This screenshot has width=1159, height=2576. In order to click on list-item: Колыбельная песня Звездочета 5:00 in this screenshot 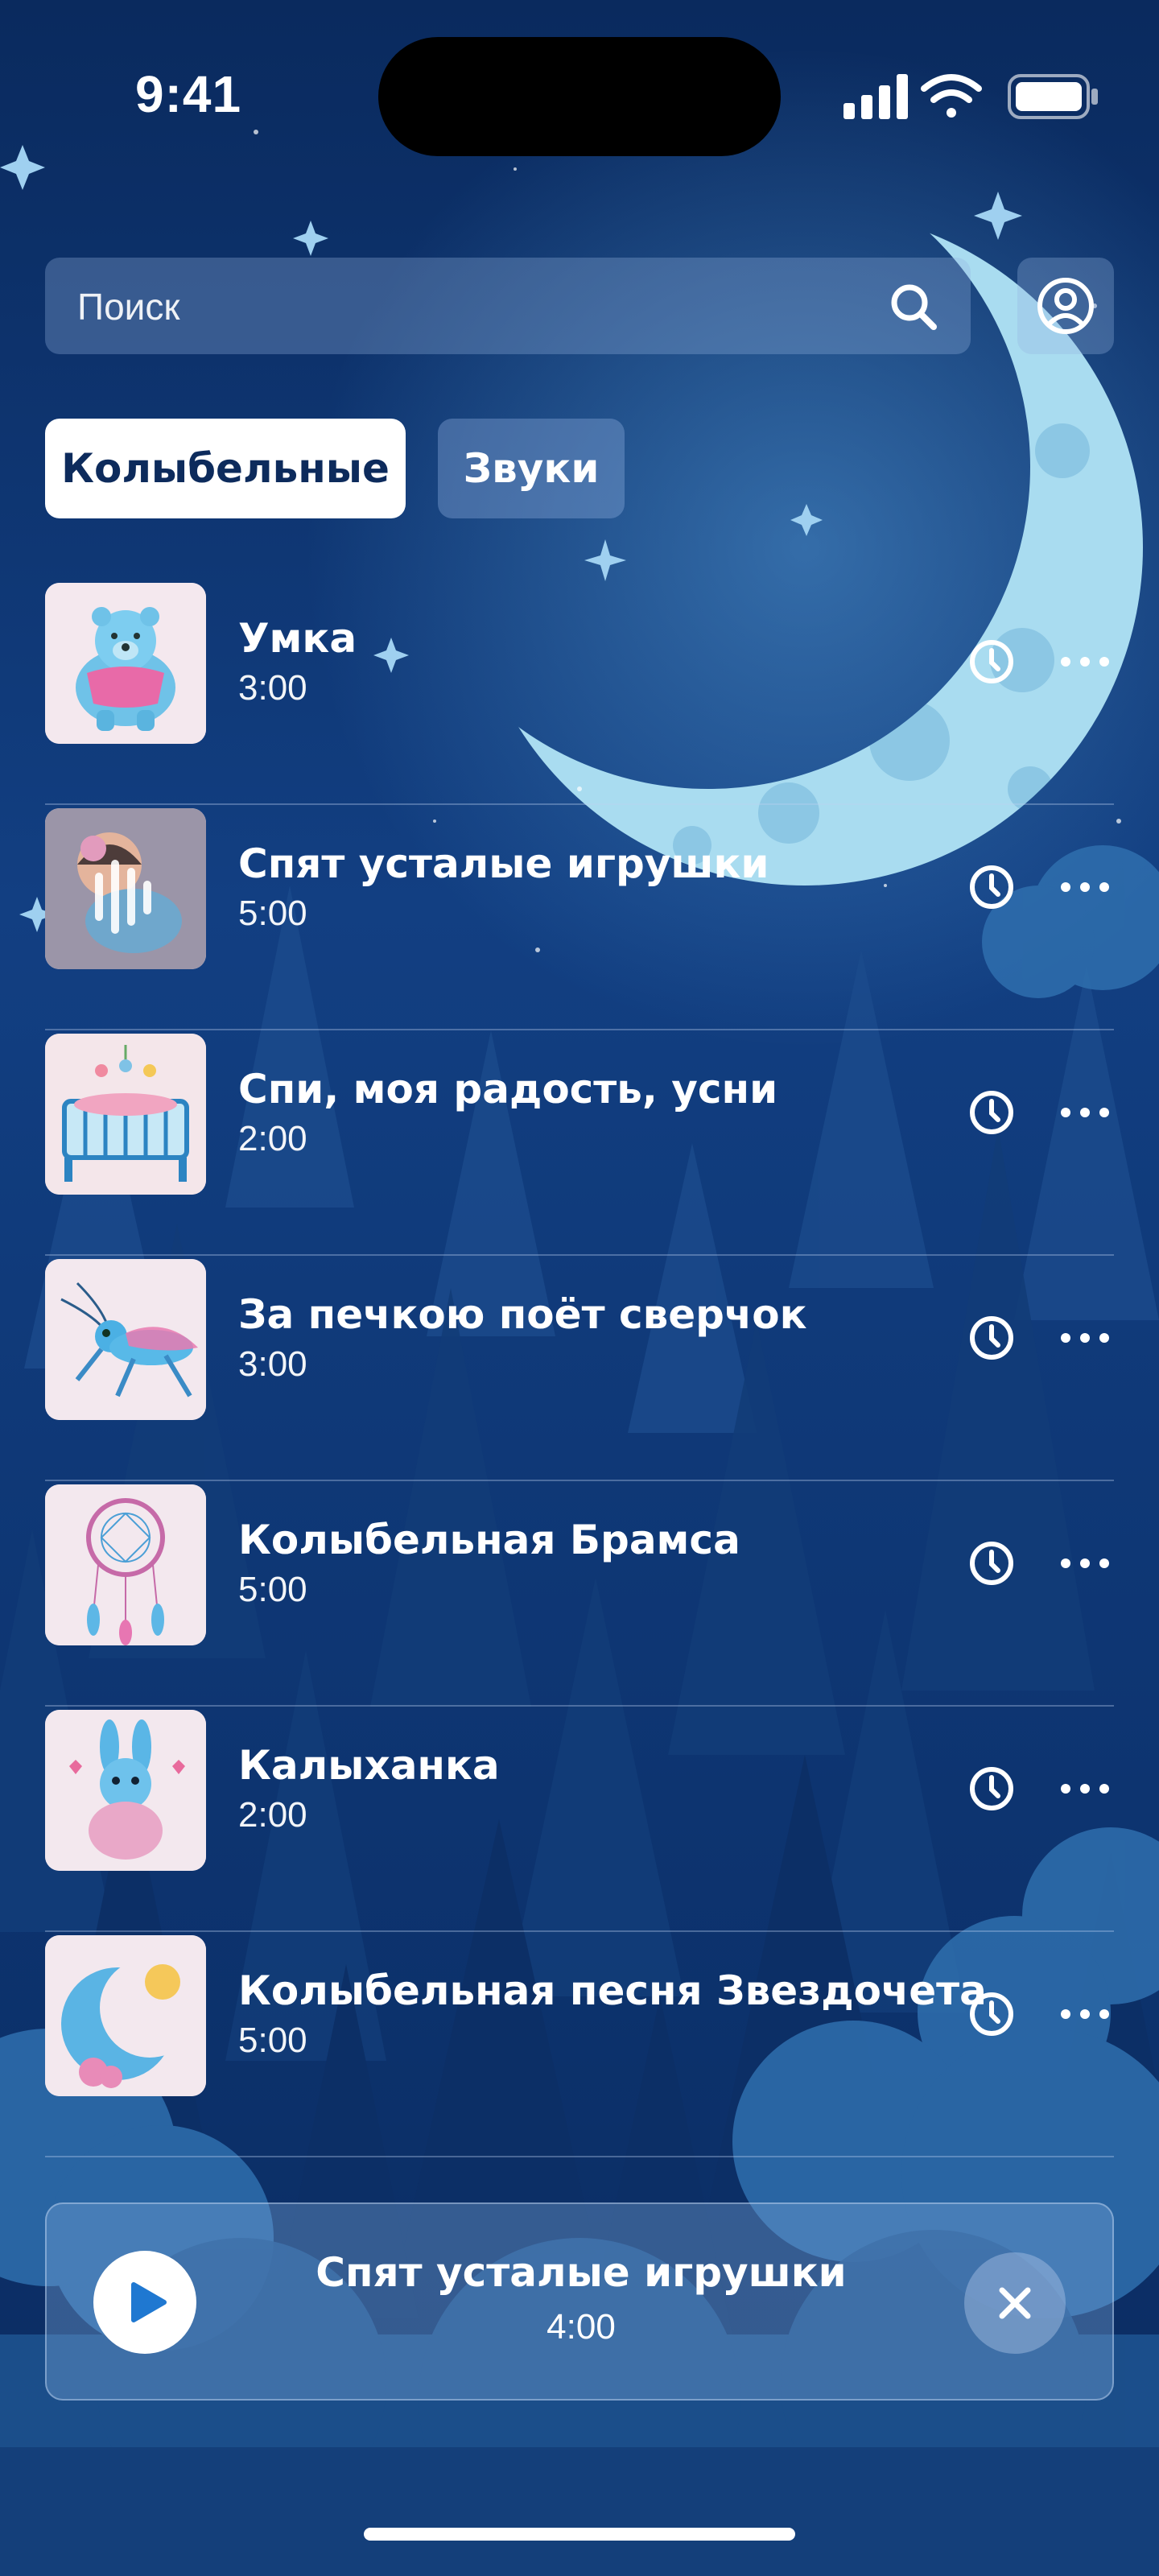, I will do `click(579, 2044)`.